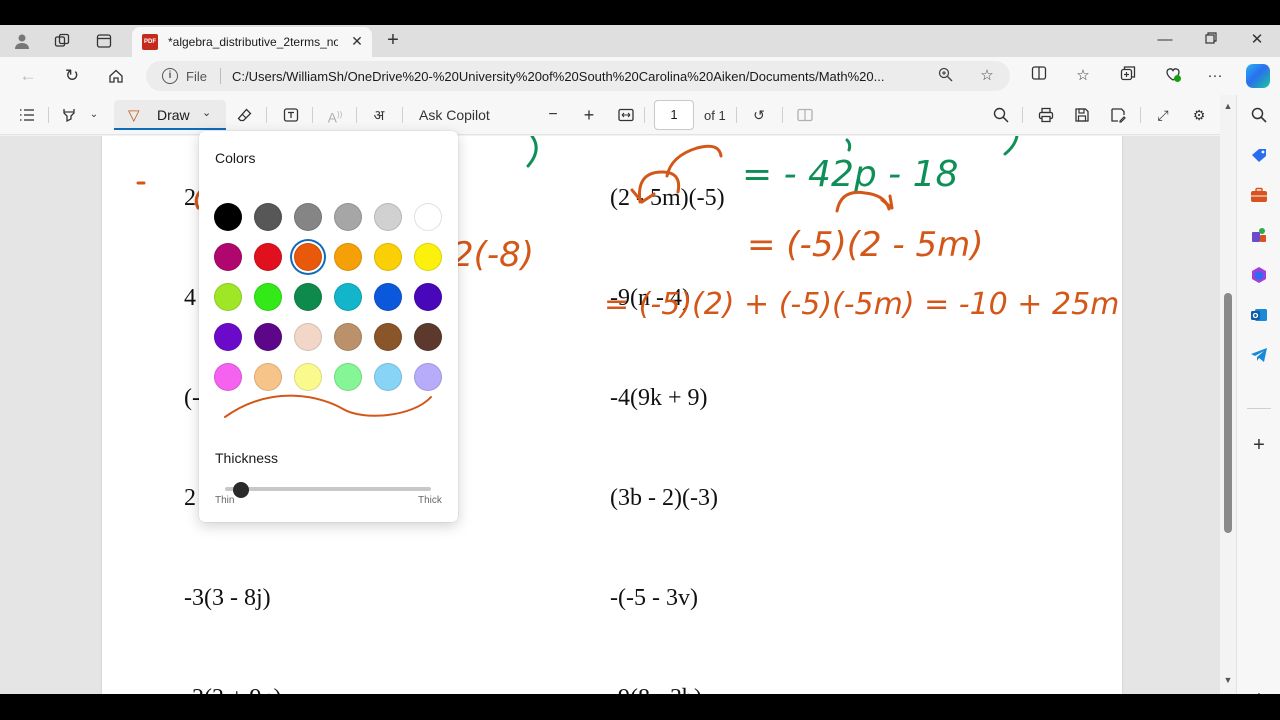  Describe the element at coordinates (173, 115) in the screenshot. I see `draw-label: Draw` at that location.